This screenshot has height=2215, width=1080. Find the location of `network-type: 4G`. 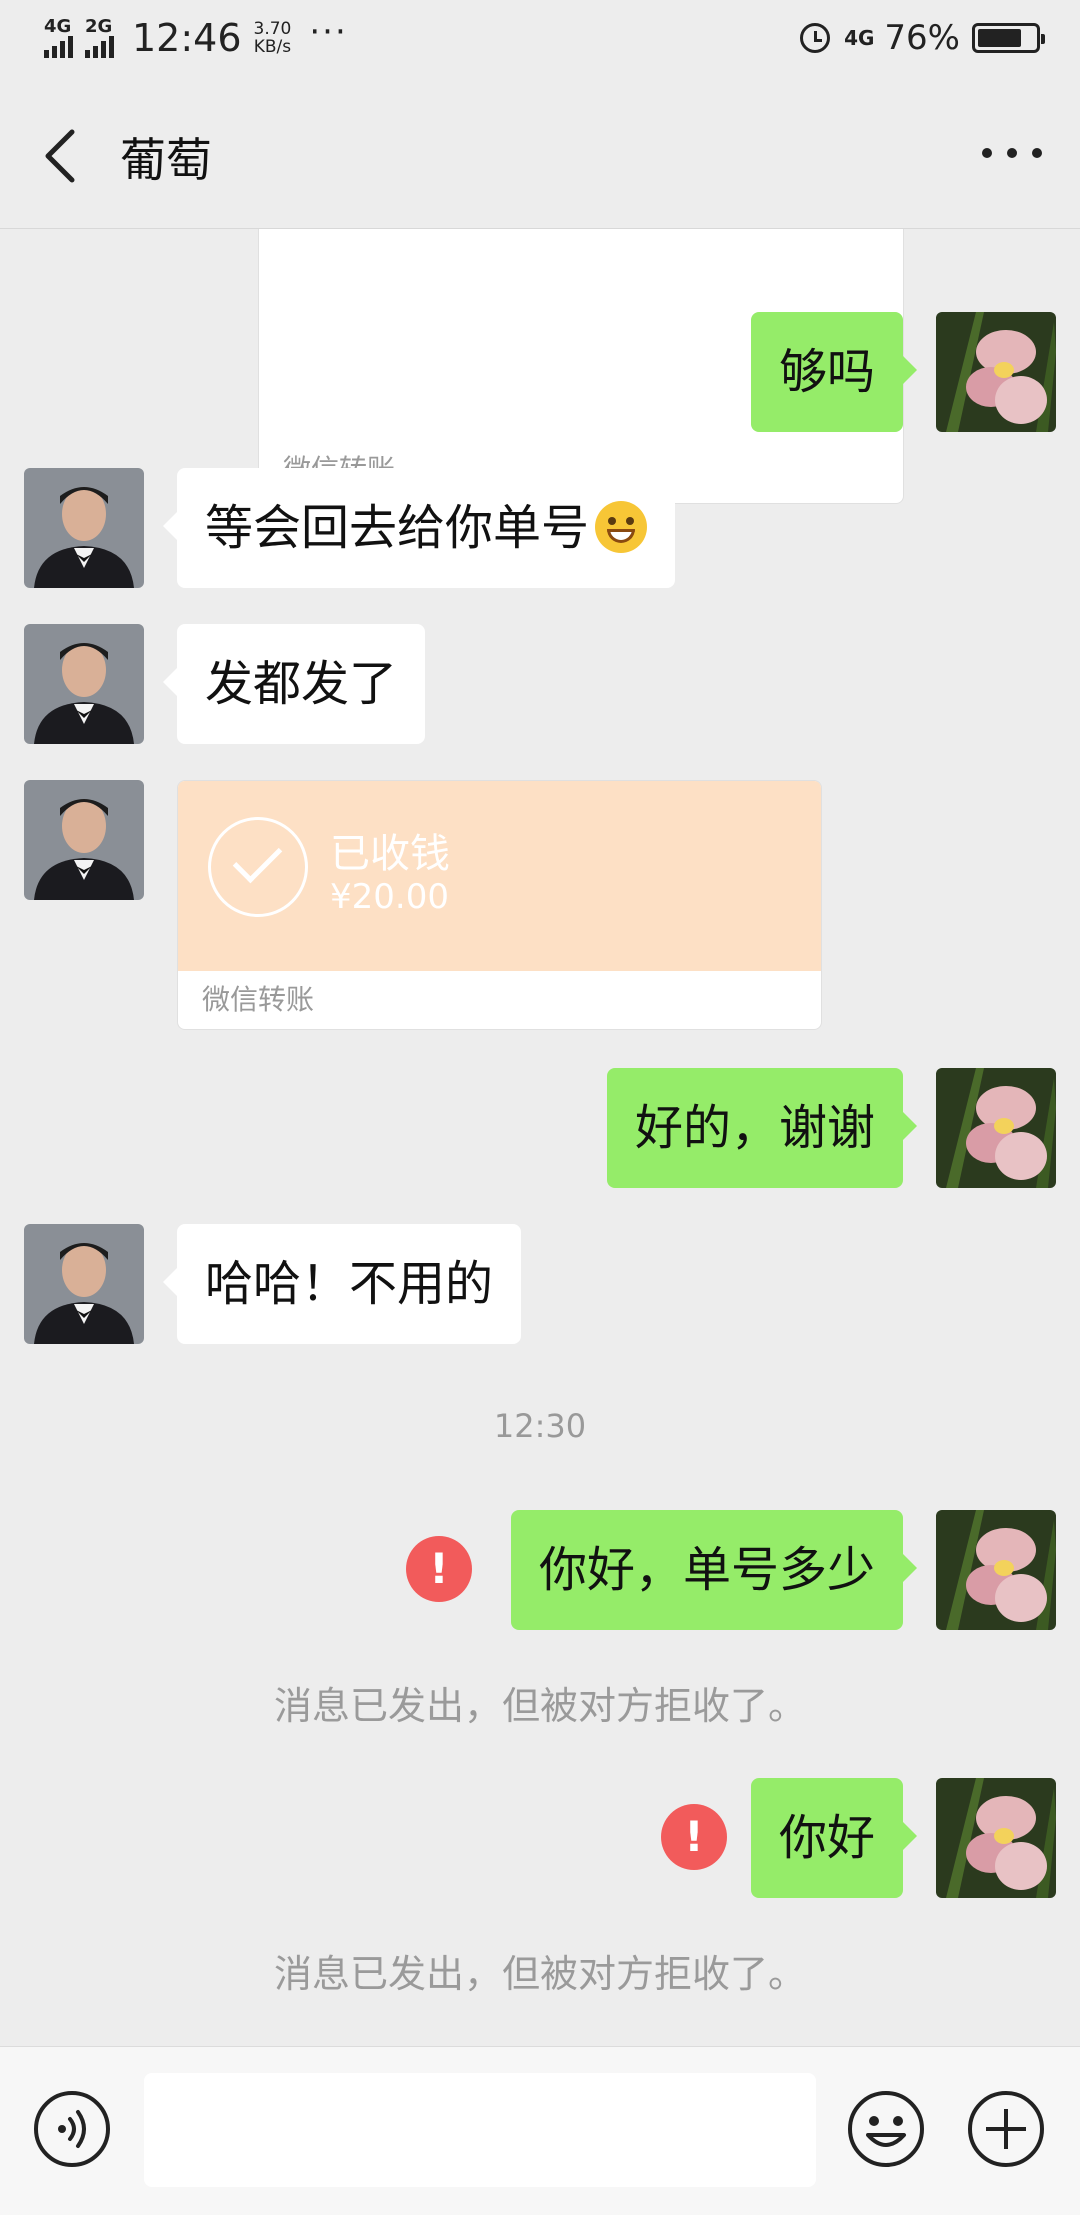

network-type: 4G is located at coordinates (859, 38).